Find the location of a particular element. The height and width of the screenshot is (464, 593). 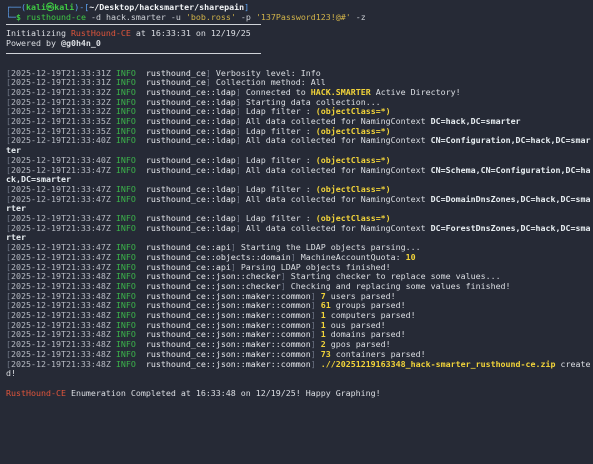

log-message: groups parsed! is located at coordinates (368, 305).